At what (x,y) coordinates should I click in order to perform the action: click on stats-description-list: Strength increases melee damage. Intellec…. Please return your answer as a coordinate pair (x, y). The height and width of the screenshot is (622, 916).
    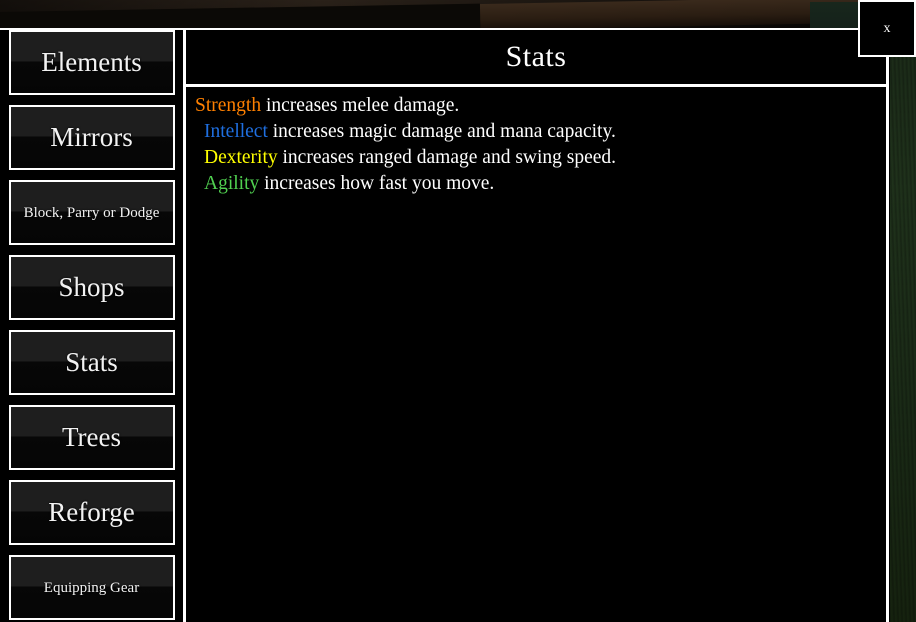
    Looking at the image, I should click on (540, 145).